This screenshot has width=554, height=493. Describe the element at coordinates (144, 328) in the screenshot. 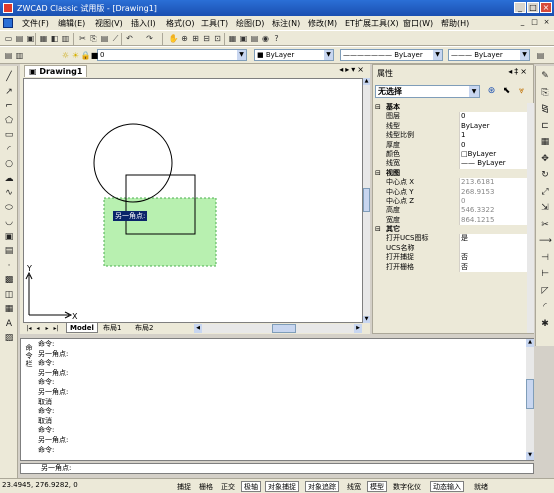

I see `tab-layout2: 布局2` at that location.